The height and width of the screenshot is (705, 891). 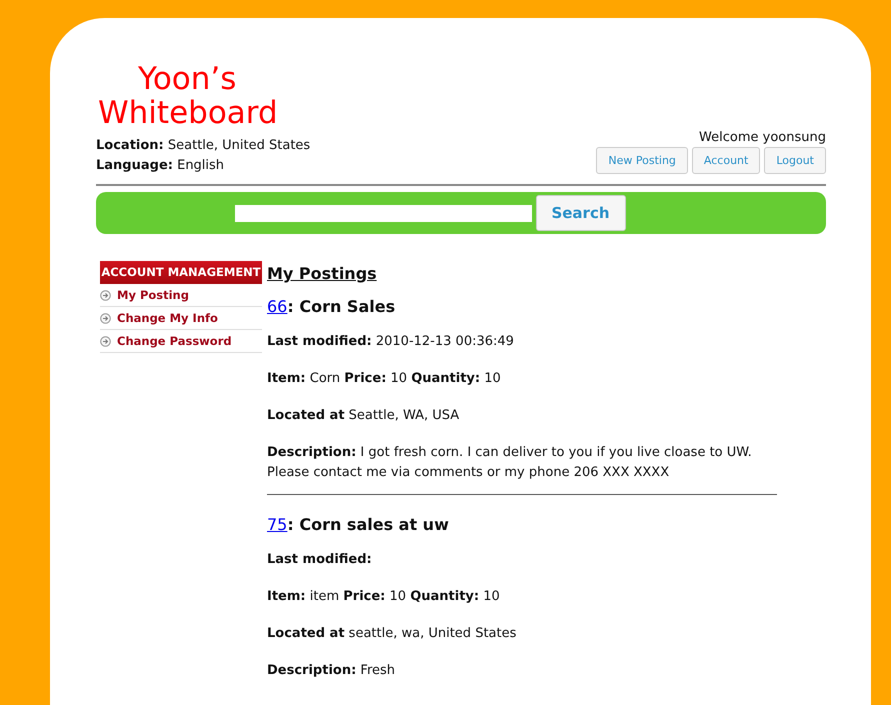 What do you see at coordinates (322, 273) in the screenshot?
I see `section-heading: My Postings` at bounding box center [322, 273].